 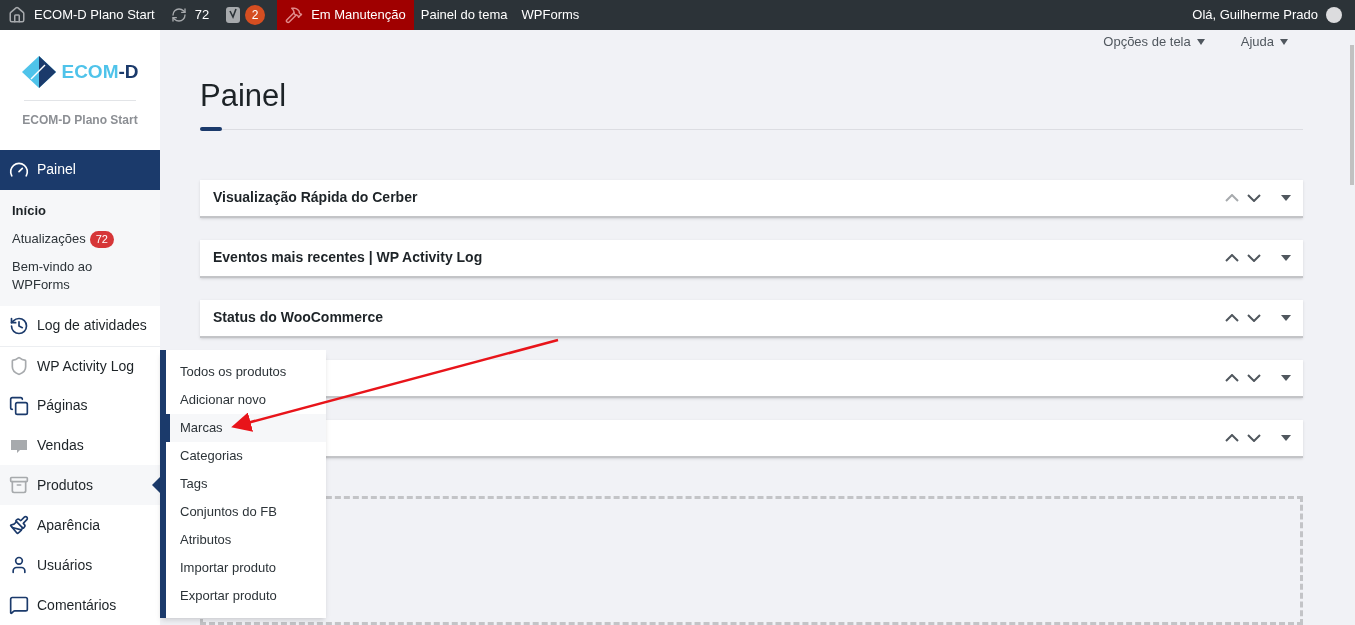 I want to click on seo-plugin-icon, so click(x=233, y=15).